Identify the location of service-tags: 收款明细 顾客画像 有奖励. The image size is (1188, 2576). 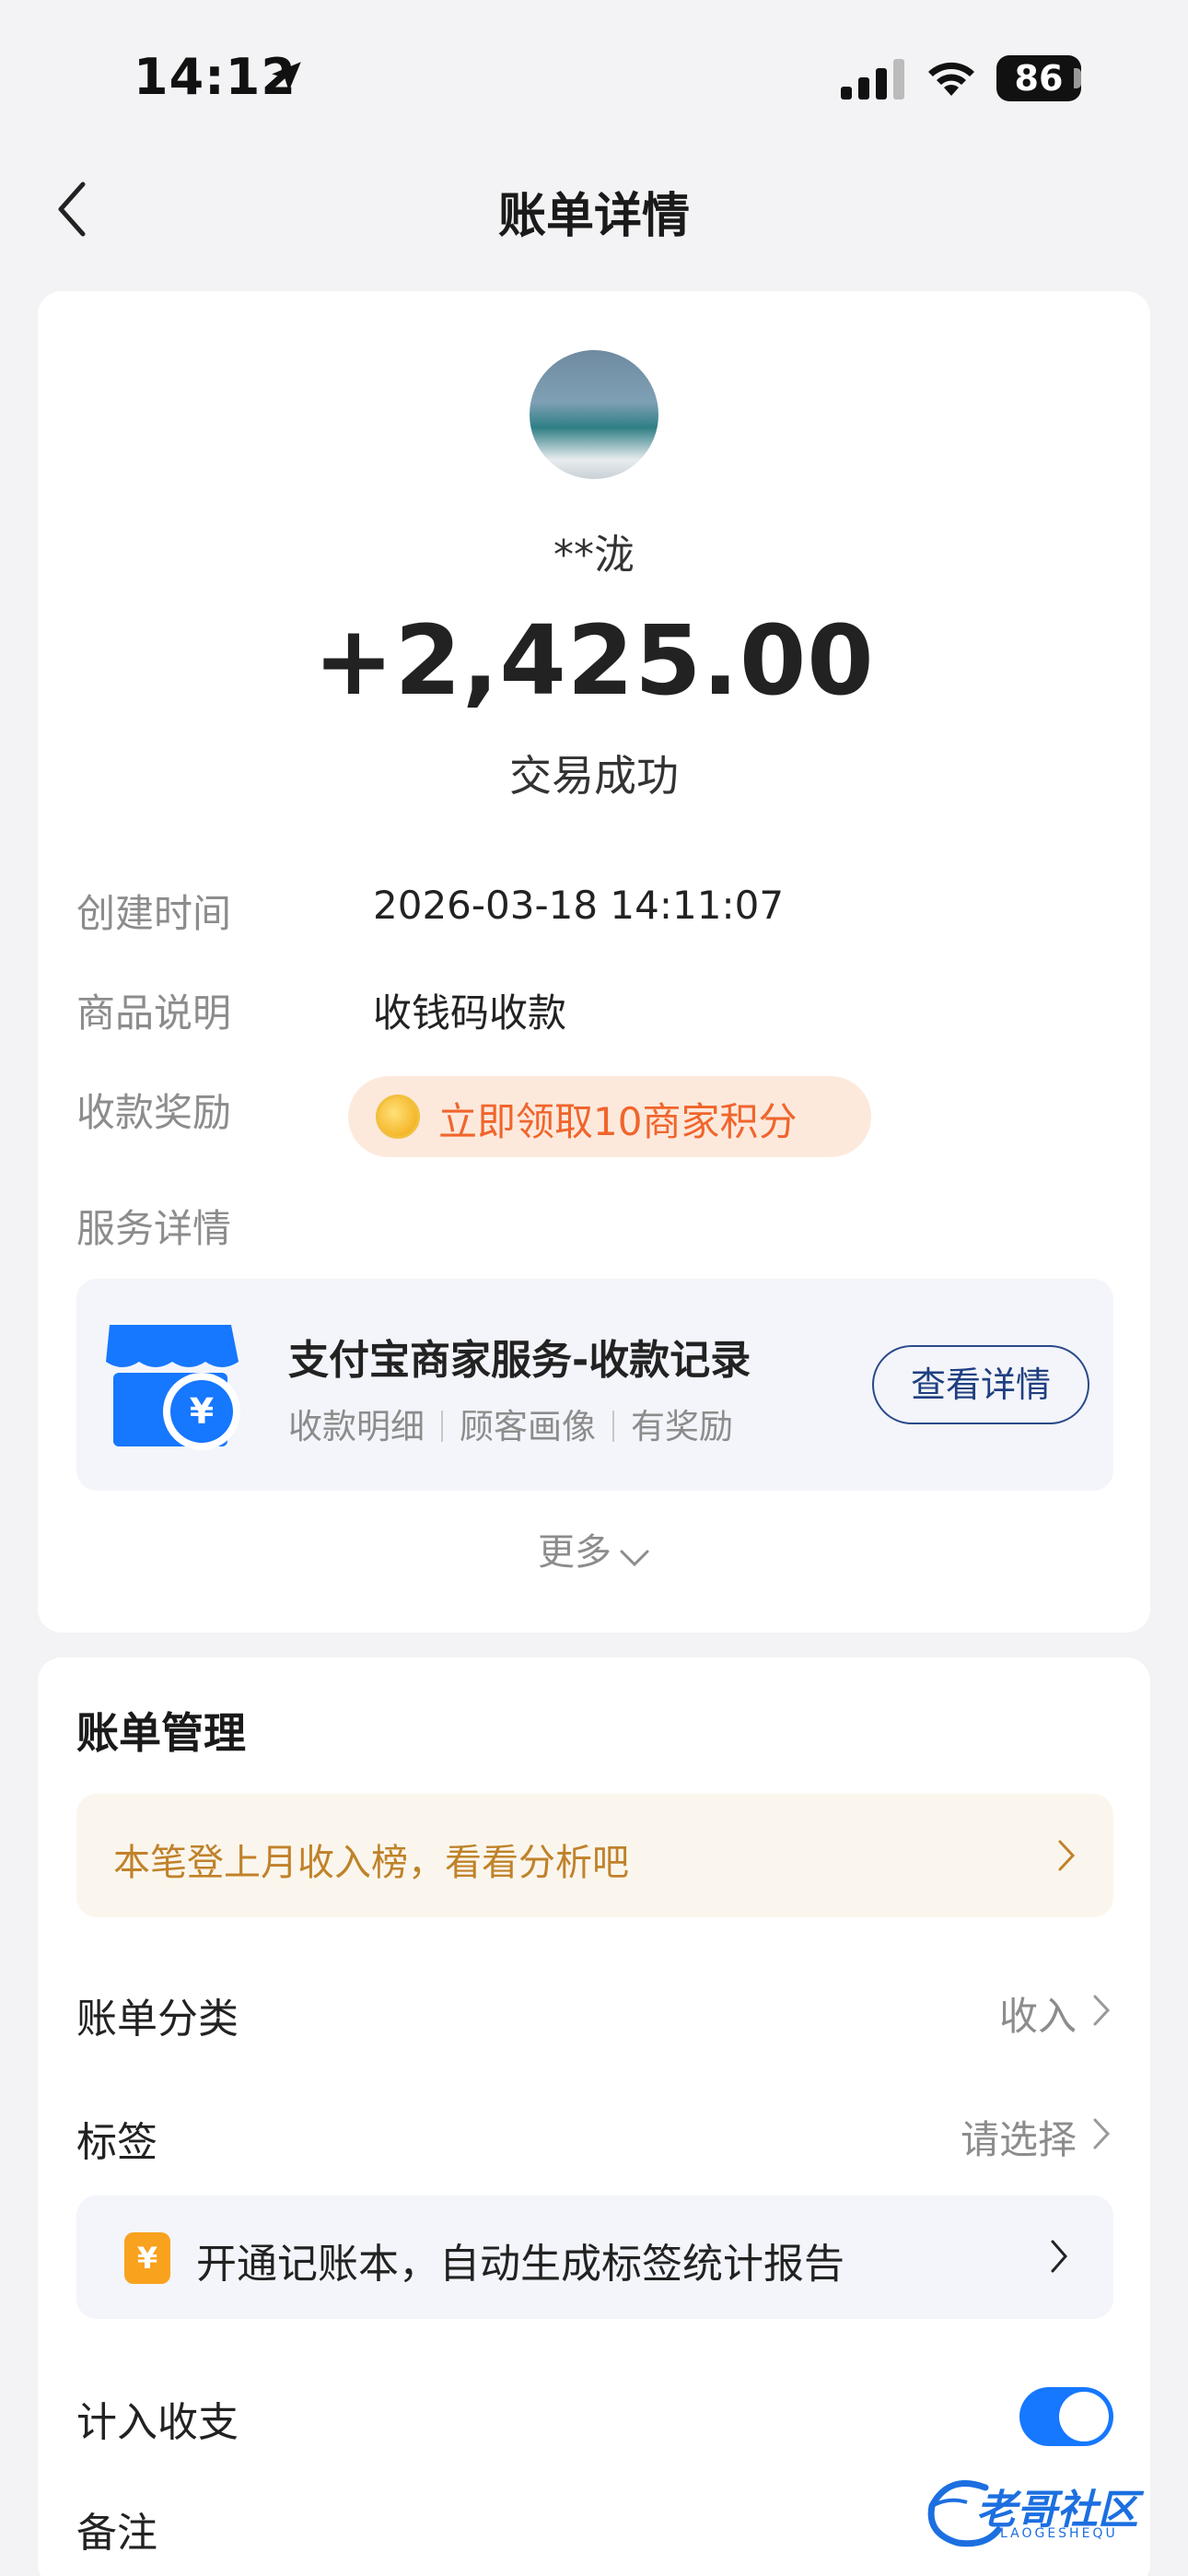
(510, 1423).